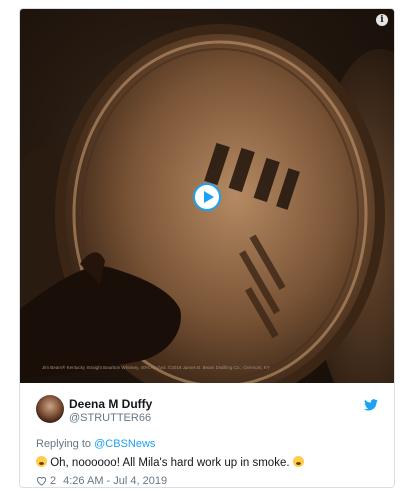  I want to click on timestamp: 4:26 AM - Jul 4, 2019, so click(115, 481).